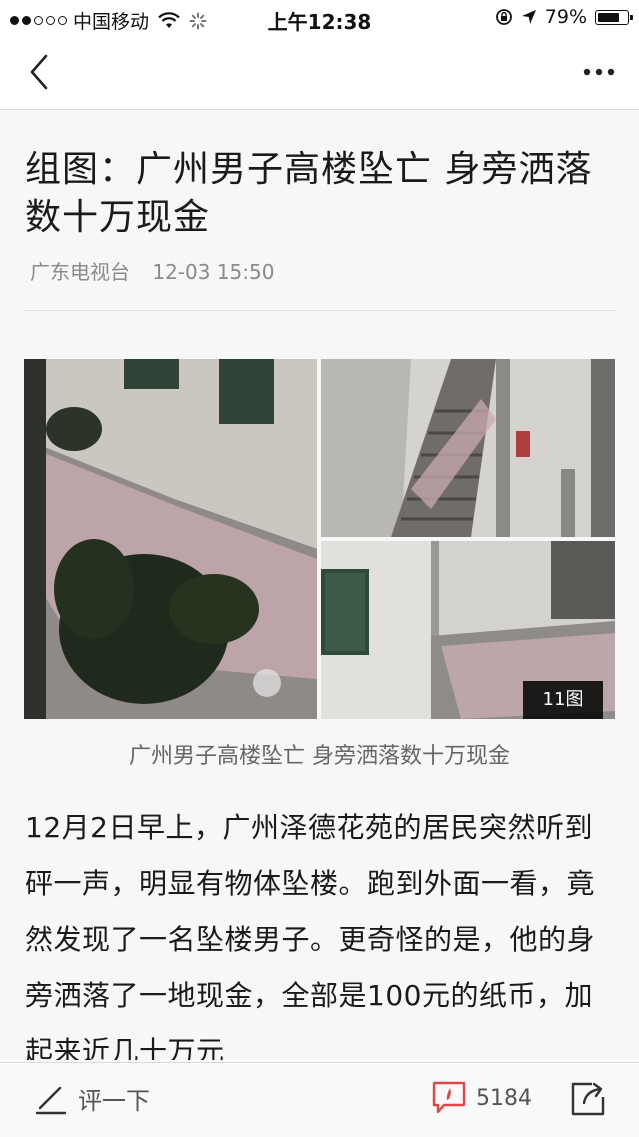 The image size is (639, 1137). Describe the element at coordinates (563, 700) in the screenshot. I see `photo-count-badge: 11图` at that location.